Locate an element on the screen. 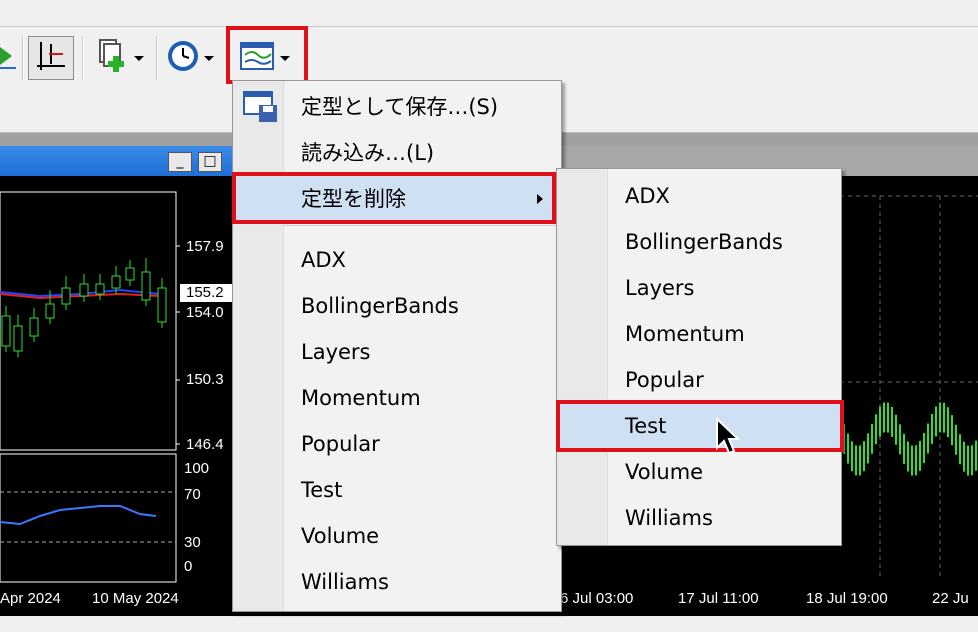  toolbar-top-divider is located at coordinates (489, 26).